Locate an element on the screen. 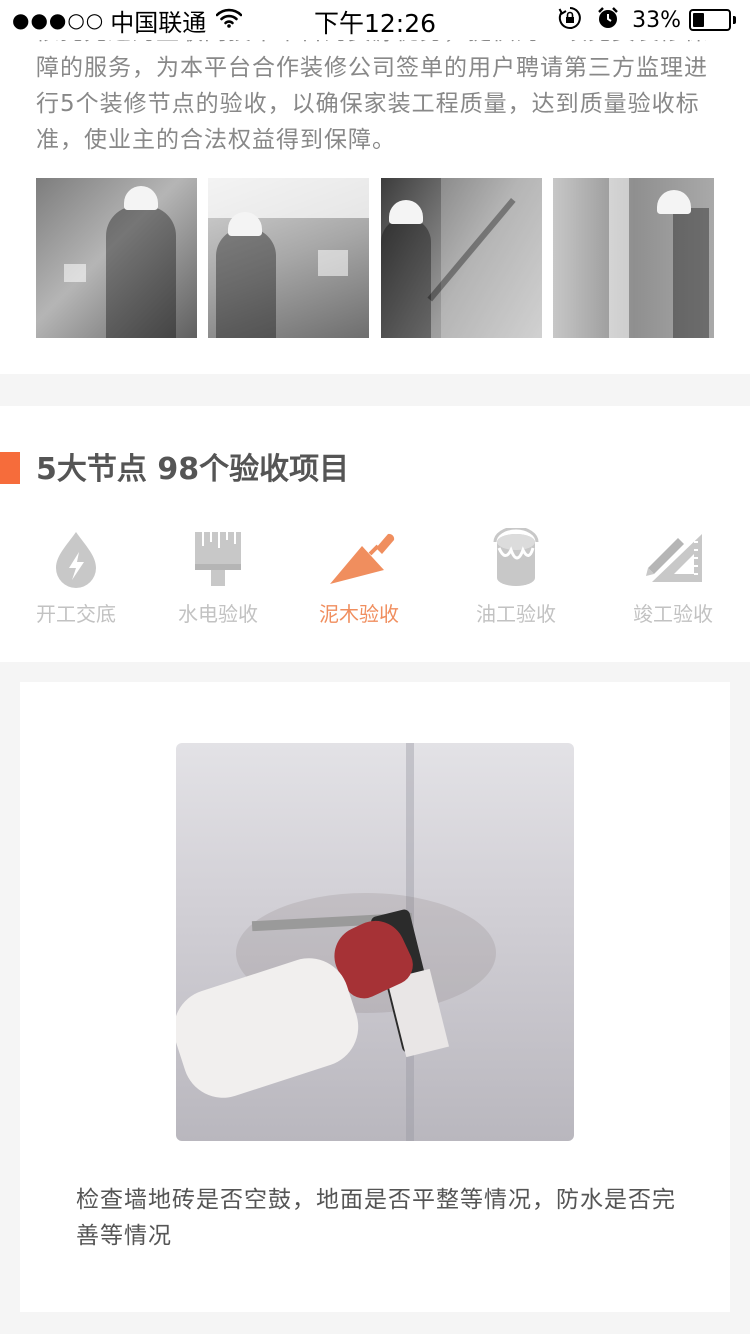  paint-bucket-icon is located at coordinates (516, 557).